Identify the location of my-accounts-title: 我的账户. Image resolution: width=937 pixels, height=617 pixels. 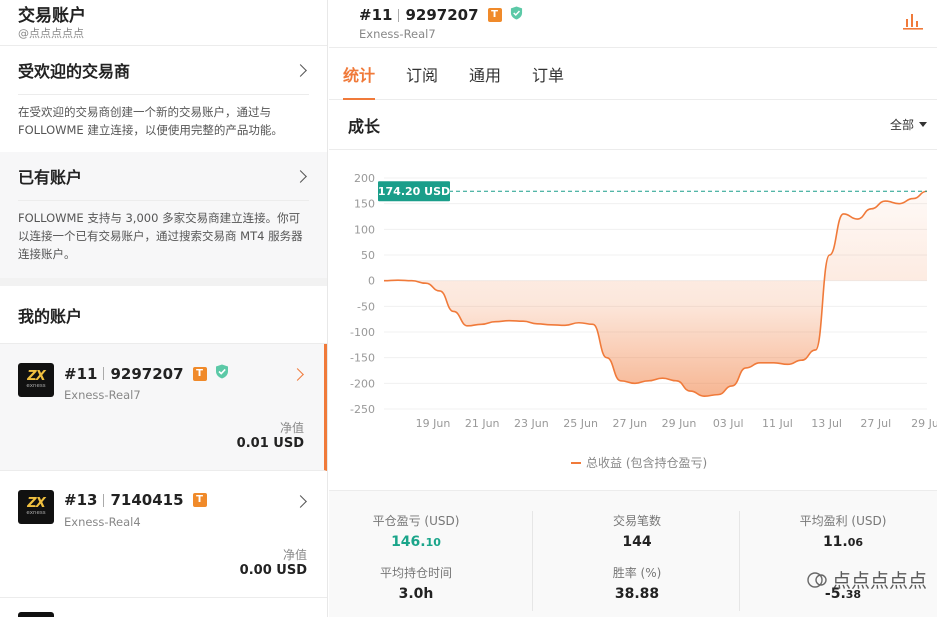
(50, 316).